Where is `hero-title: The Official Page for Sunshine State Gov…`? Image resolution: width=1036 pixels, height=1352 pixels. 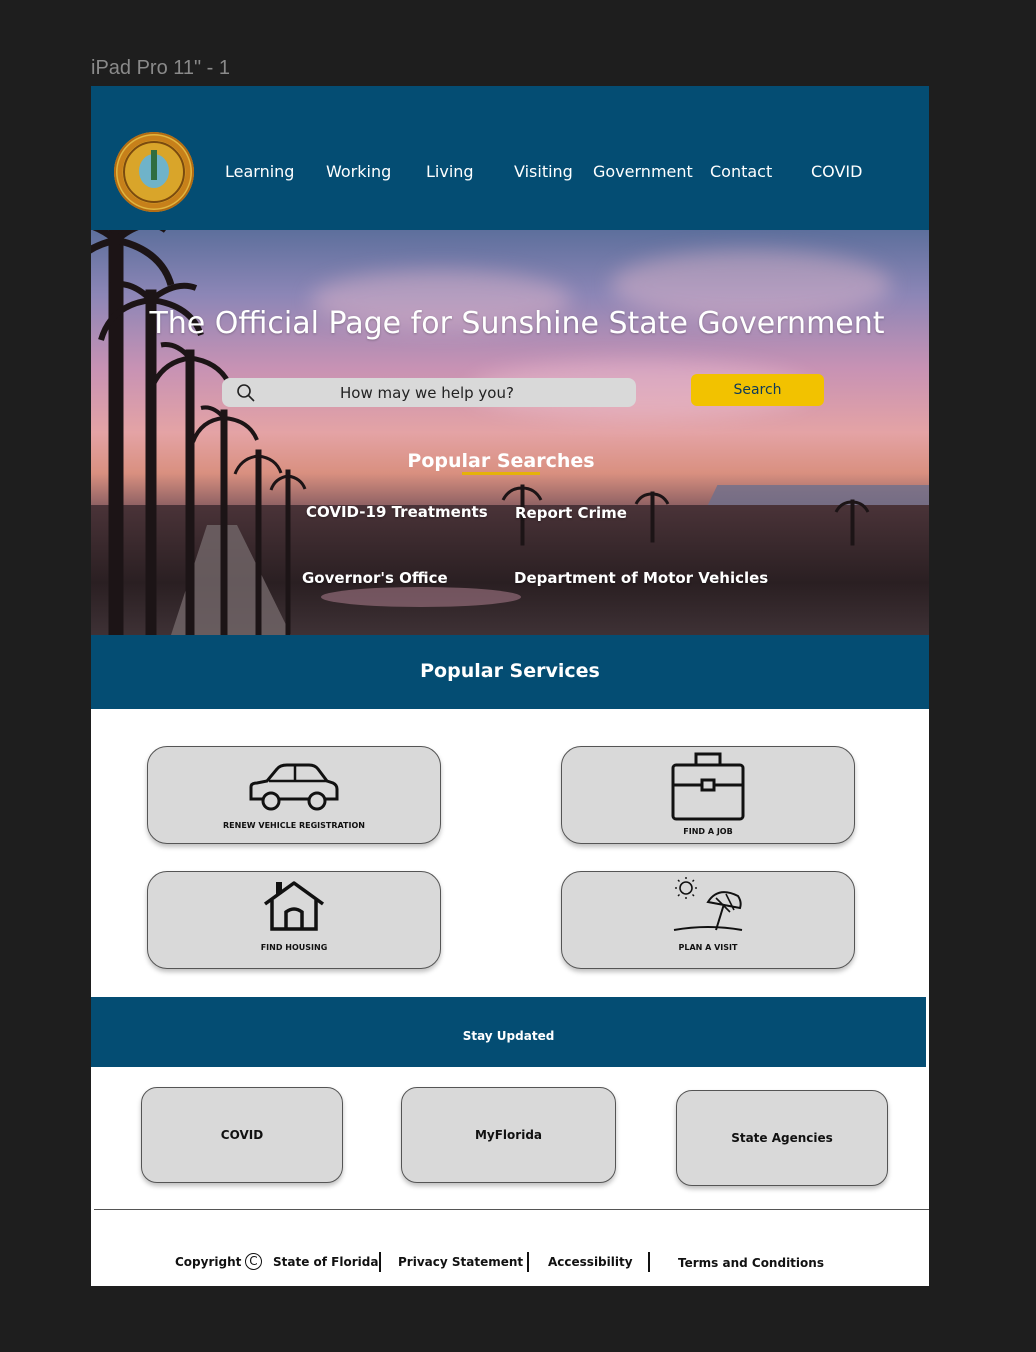
hero-title: The Official Page for Sunshine State Gov… is located at coordinates (517, 323).